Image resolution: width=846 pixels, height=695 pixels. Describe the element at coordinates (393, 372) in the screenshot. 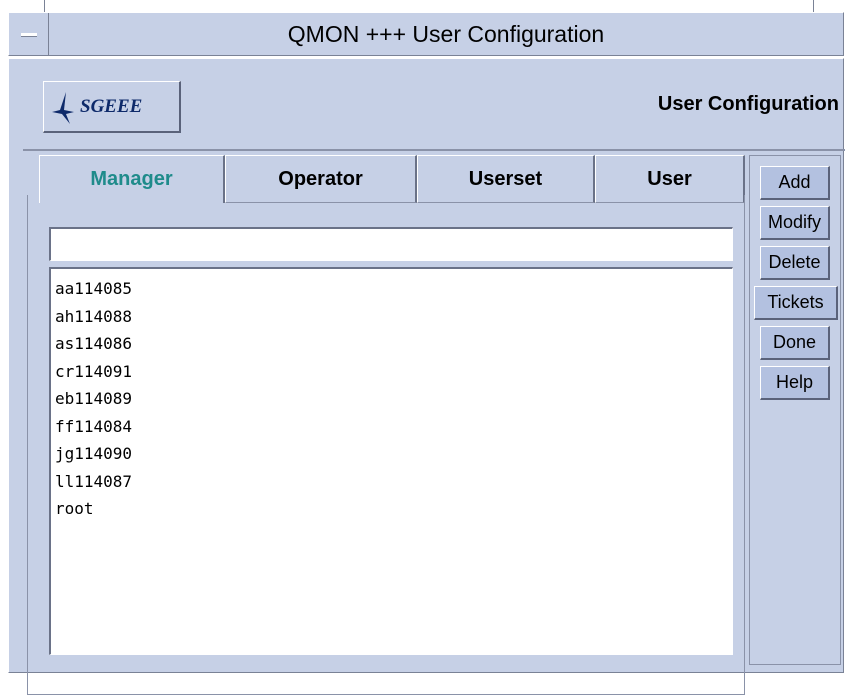

I see `list-item: cr114091` at that location.